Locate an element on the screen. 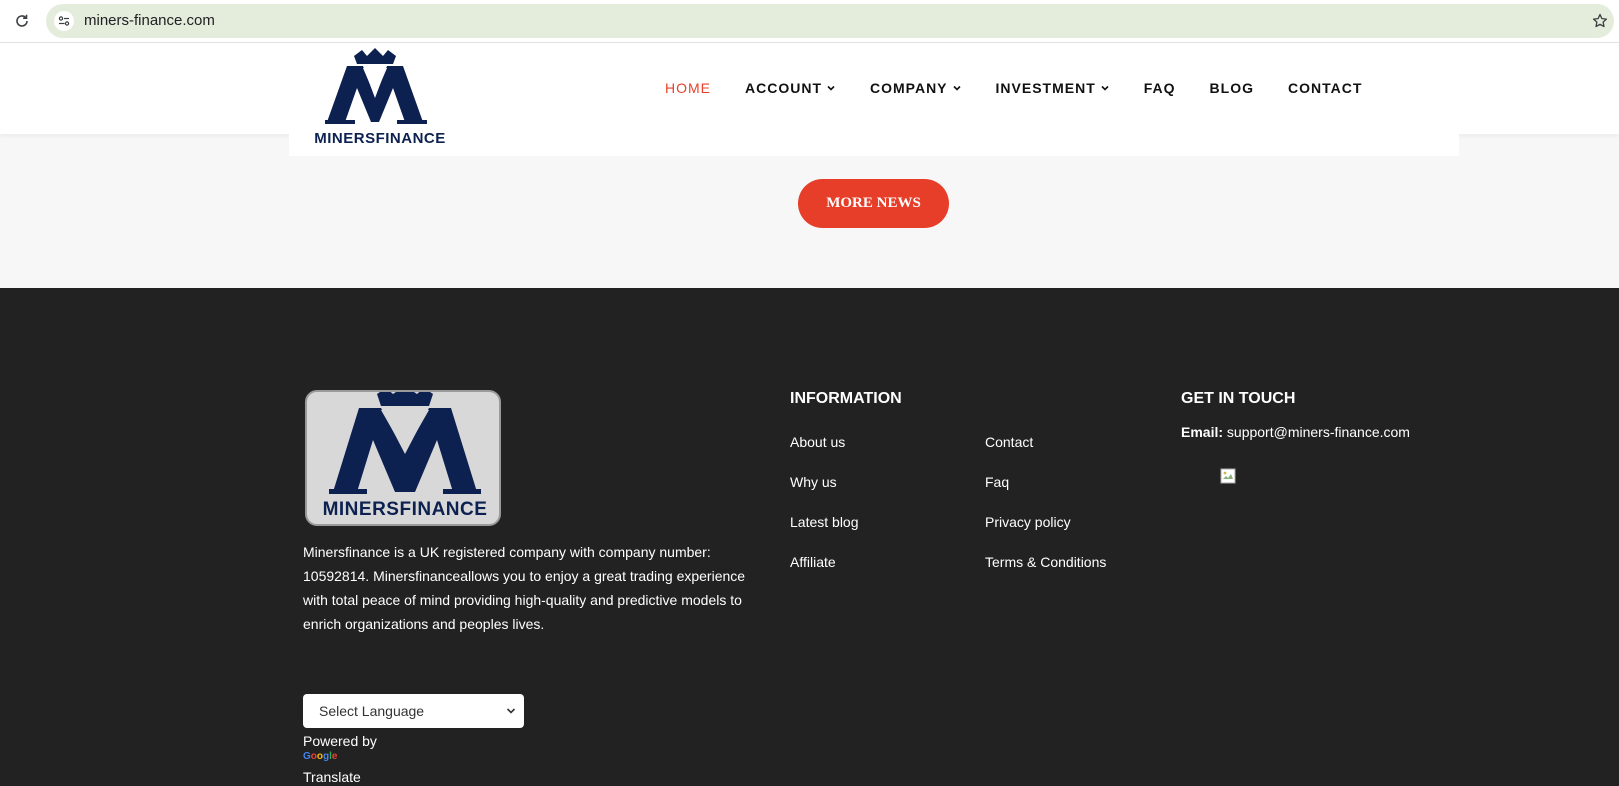 The image size is (1619, 786). google-logo: Google is located at coordinates (320, 756).